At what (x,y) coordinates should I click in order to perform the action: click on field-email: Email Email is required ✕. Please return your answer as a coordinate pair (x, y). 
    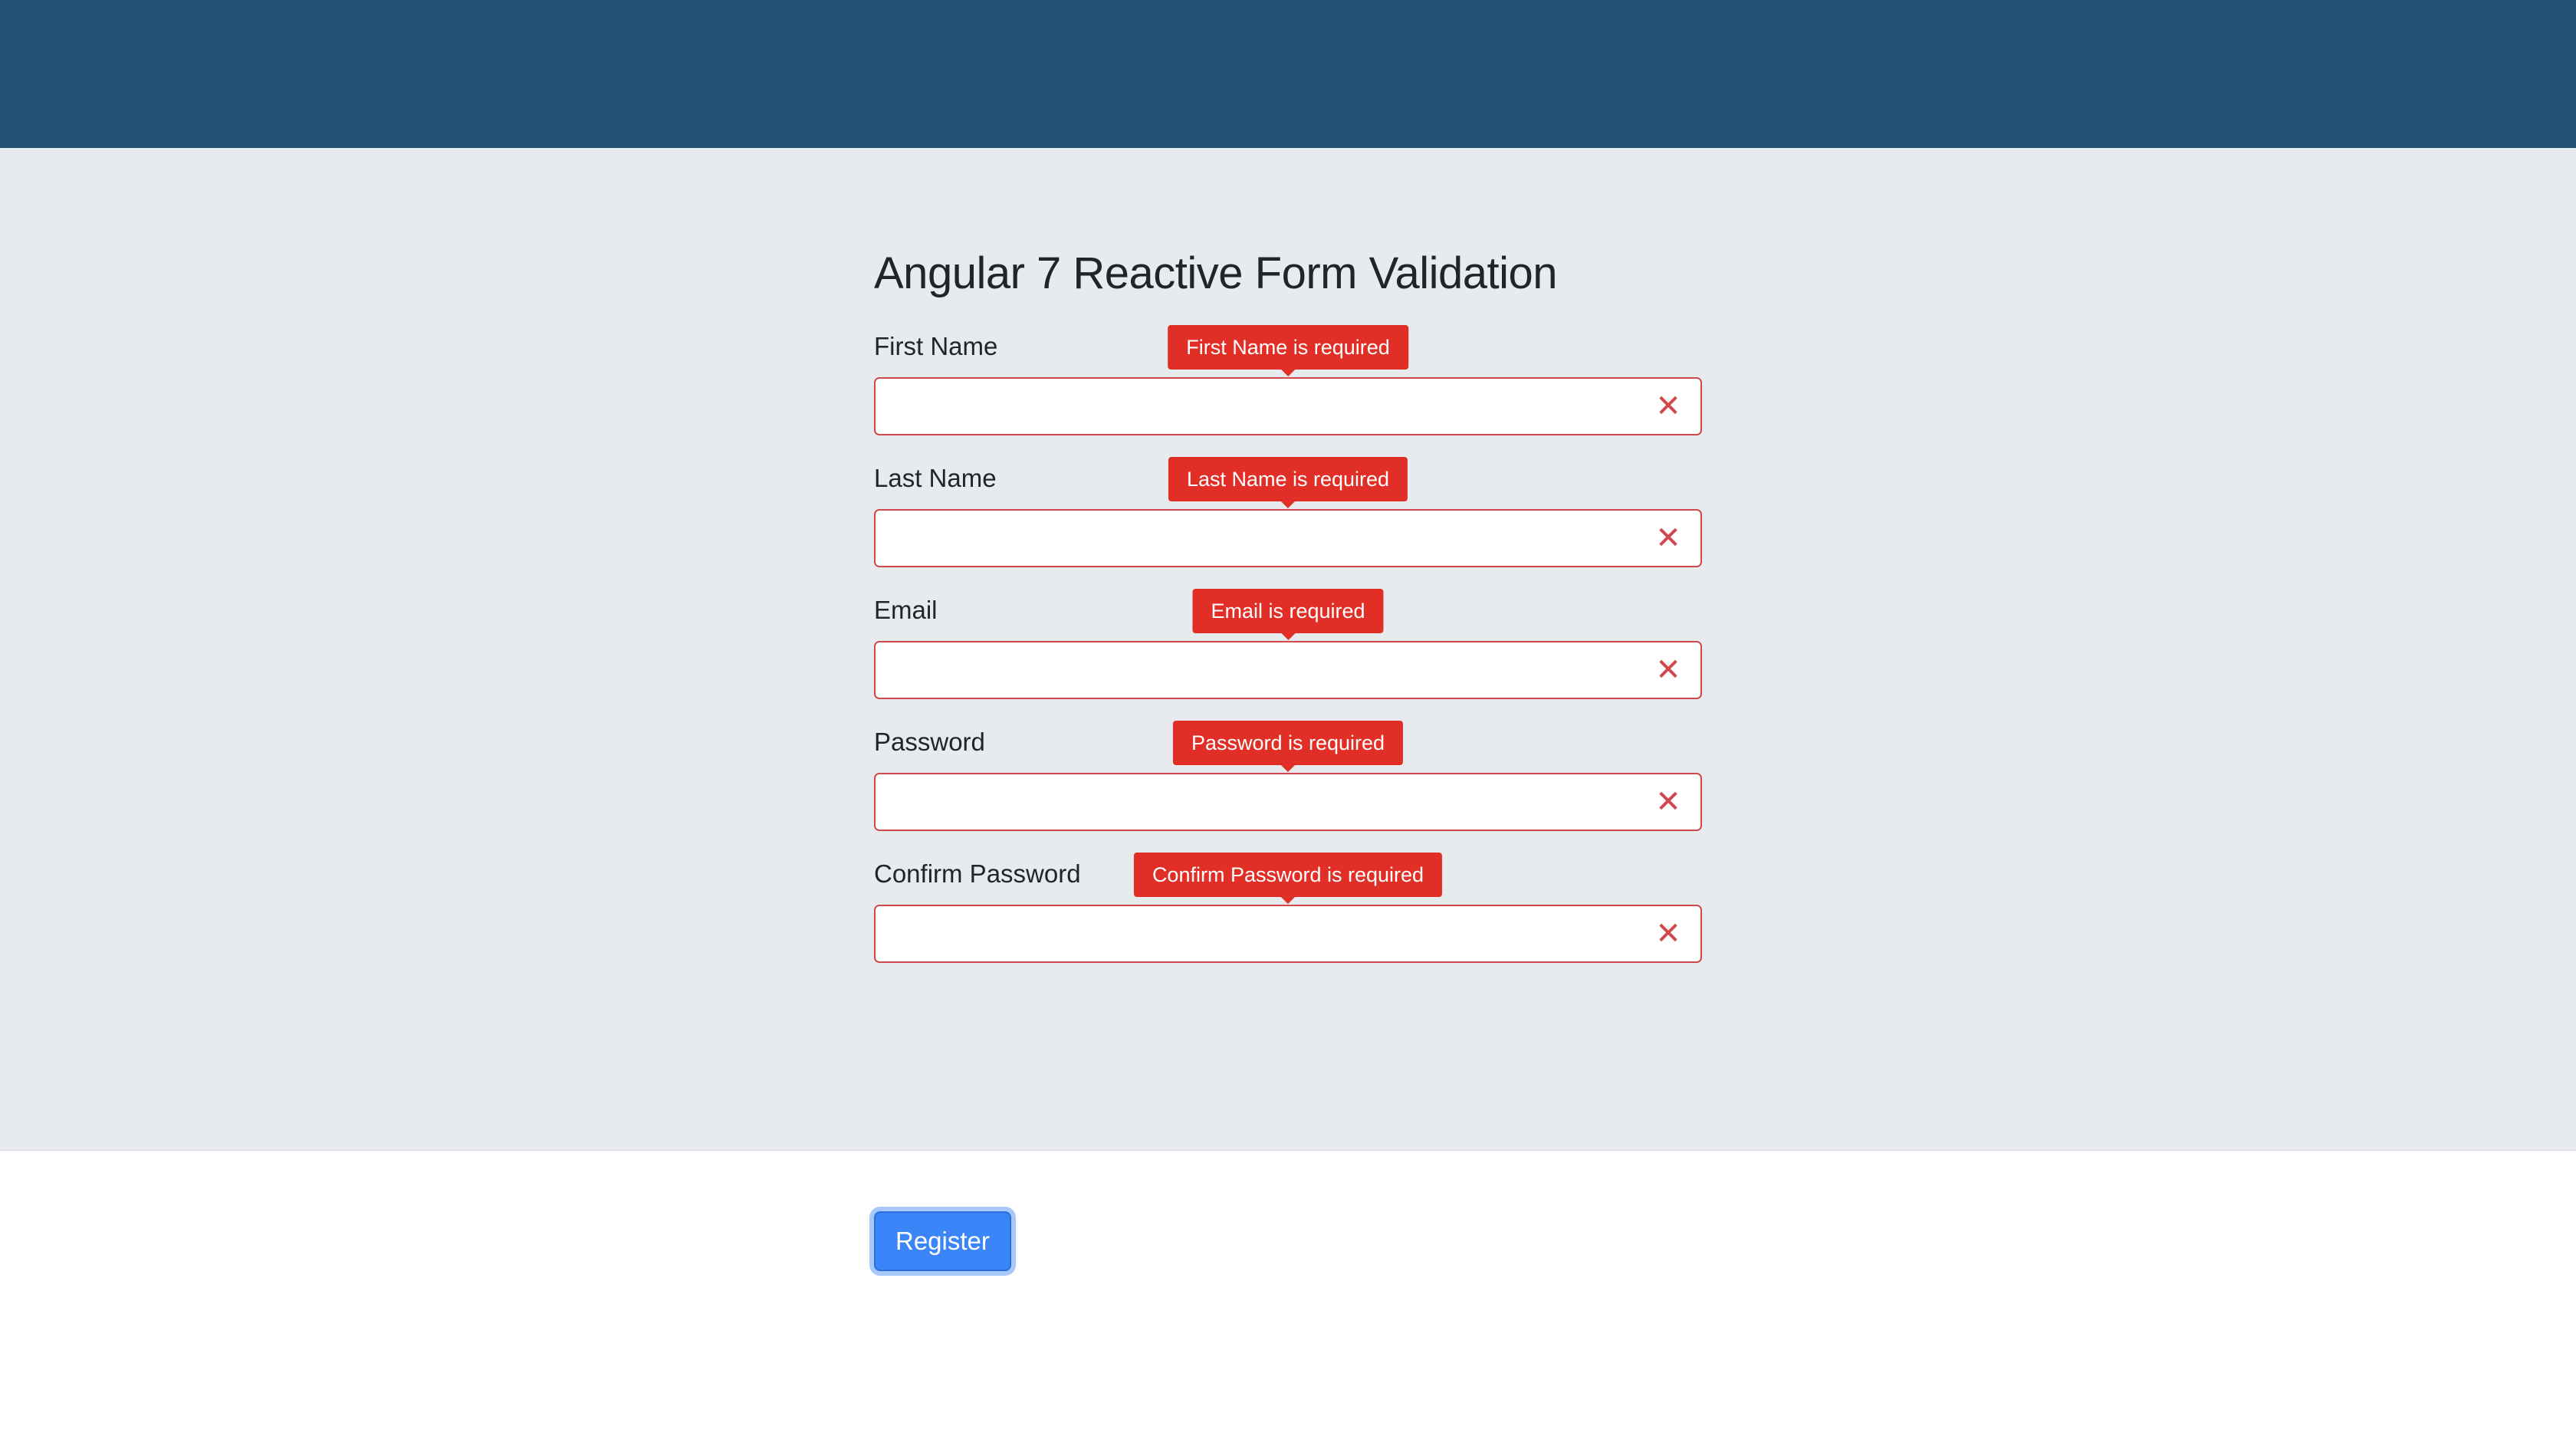
    Looking at the image, I should click on (1288, 655).